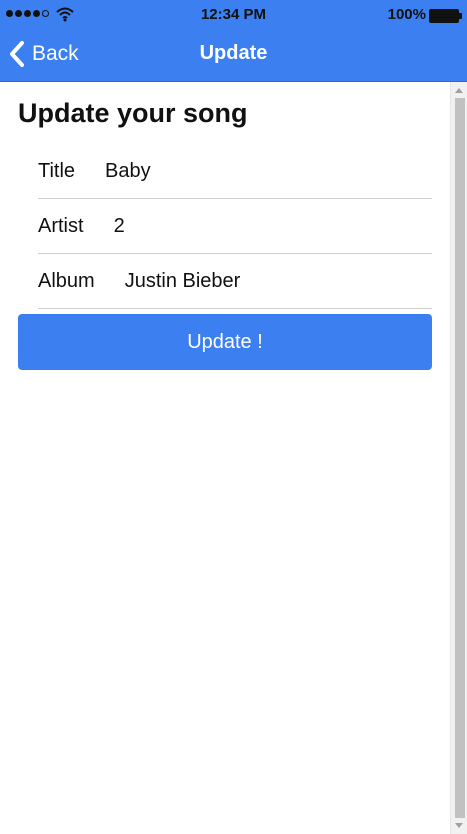 The height and width of the screenshot is (834, 467). Describe the element at coordinates (233, 14) in the screenshot. I see `status-bar: 12:34 PM 100%` at that location.